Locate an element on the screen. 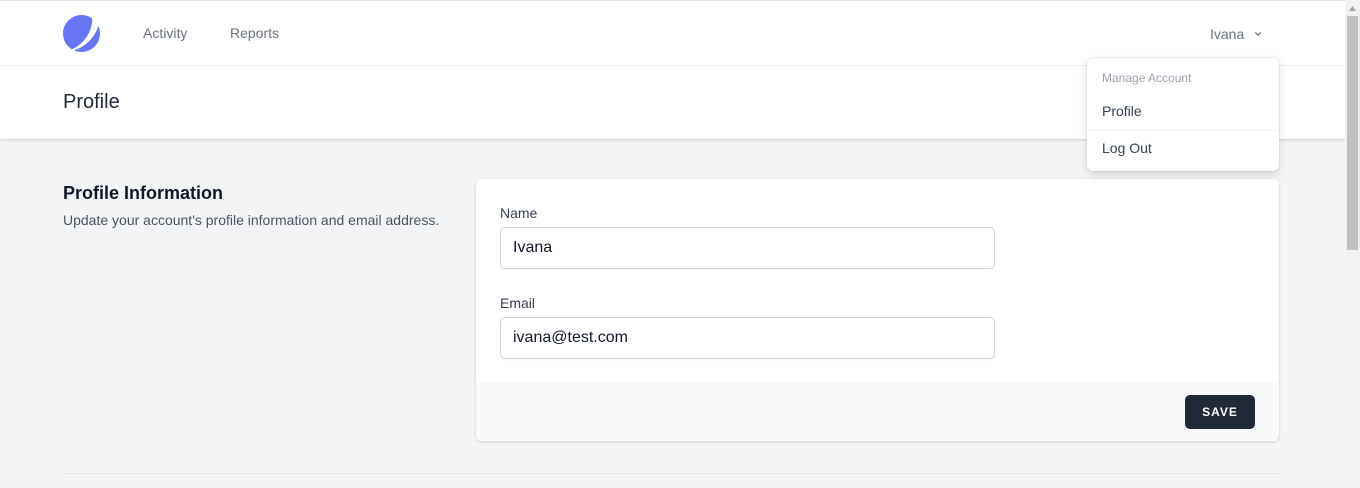  page-title: Profile is located at coordinates (91, 102).